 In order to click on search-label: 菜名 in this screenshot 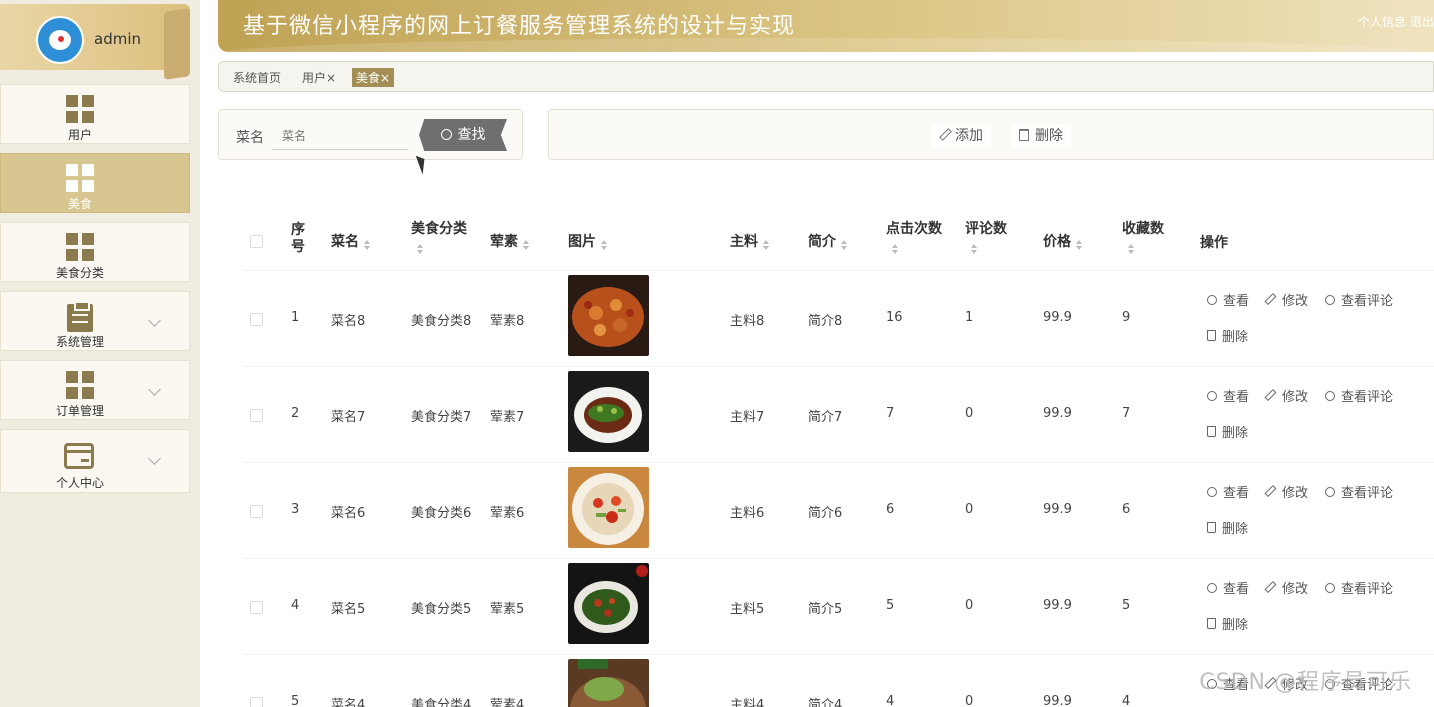, I will do `click(250, 138)`.